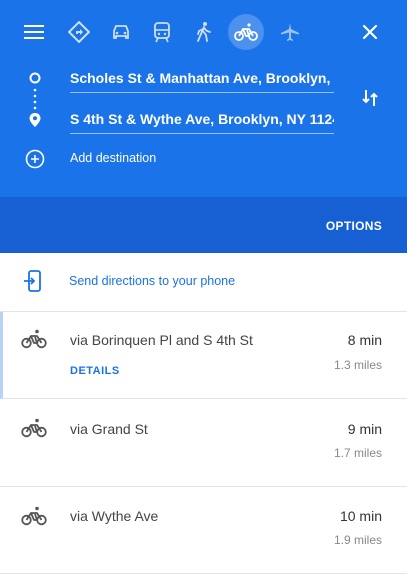 This screenshot has width=407, height=574. What do you see at coordinates (370, 32) in the screenshot?
I see `close-icon` at bounding box center [370, 32].